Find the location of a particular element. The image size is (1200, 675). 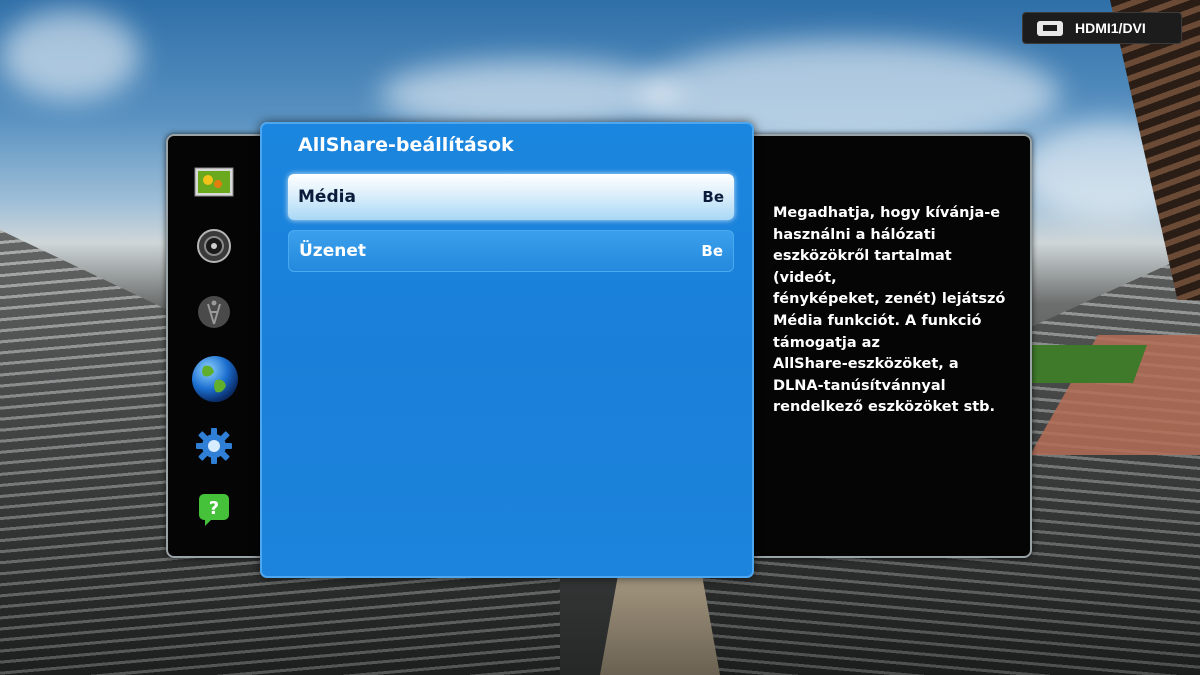

help-line: fényképeket, zenét) lejátszó is located at coordinates (889, 299).